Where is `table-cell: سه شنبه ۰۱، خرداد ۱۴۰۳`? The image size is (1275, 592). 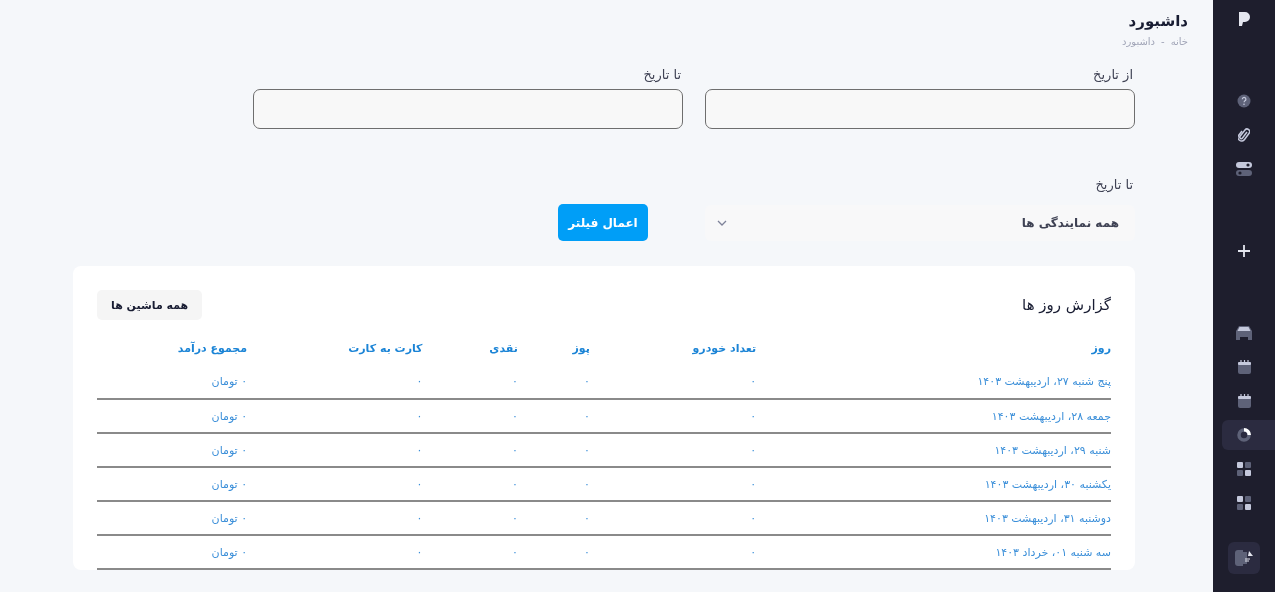 table-cell: سه شنبه ۰۱، خرداد ۱۴۰۳ is located at coordinates (1053, 552).